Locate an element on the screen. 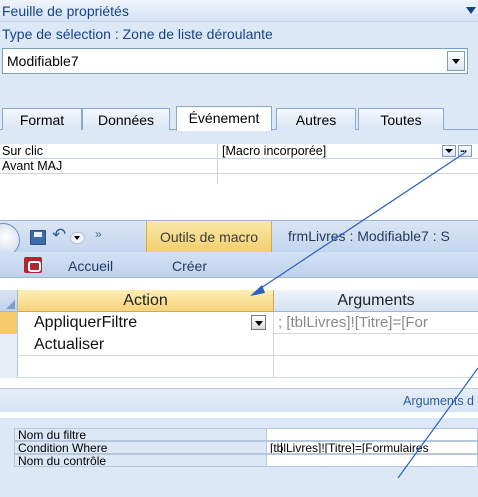  ribbon-tab-creer: Créer is located at coordinates (189, 266).